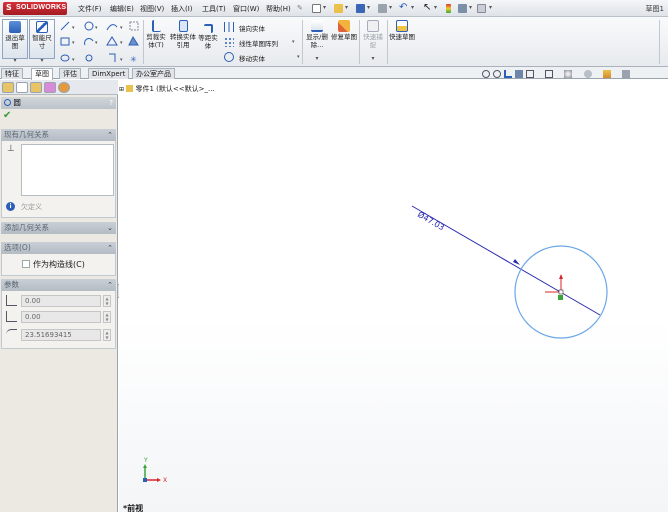 The width and height of the screenshot is (668, 512). What do you see at coordinates (42, 41) in the screenshot?
I see `smart-dimension-button: 智能尺寸 ▾` at bounding box center [42, 41].